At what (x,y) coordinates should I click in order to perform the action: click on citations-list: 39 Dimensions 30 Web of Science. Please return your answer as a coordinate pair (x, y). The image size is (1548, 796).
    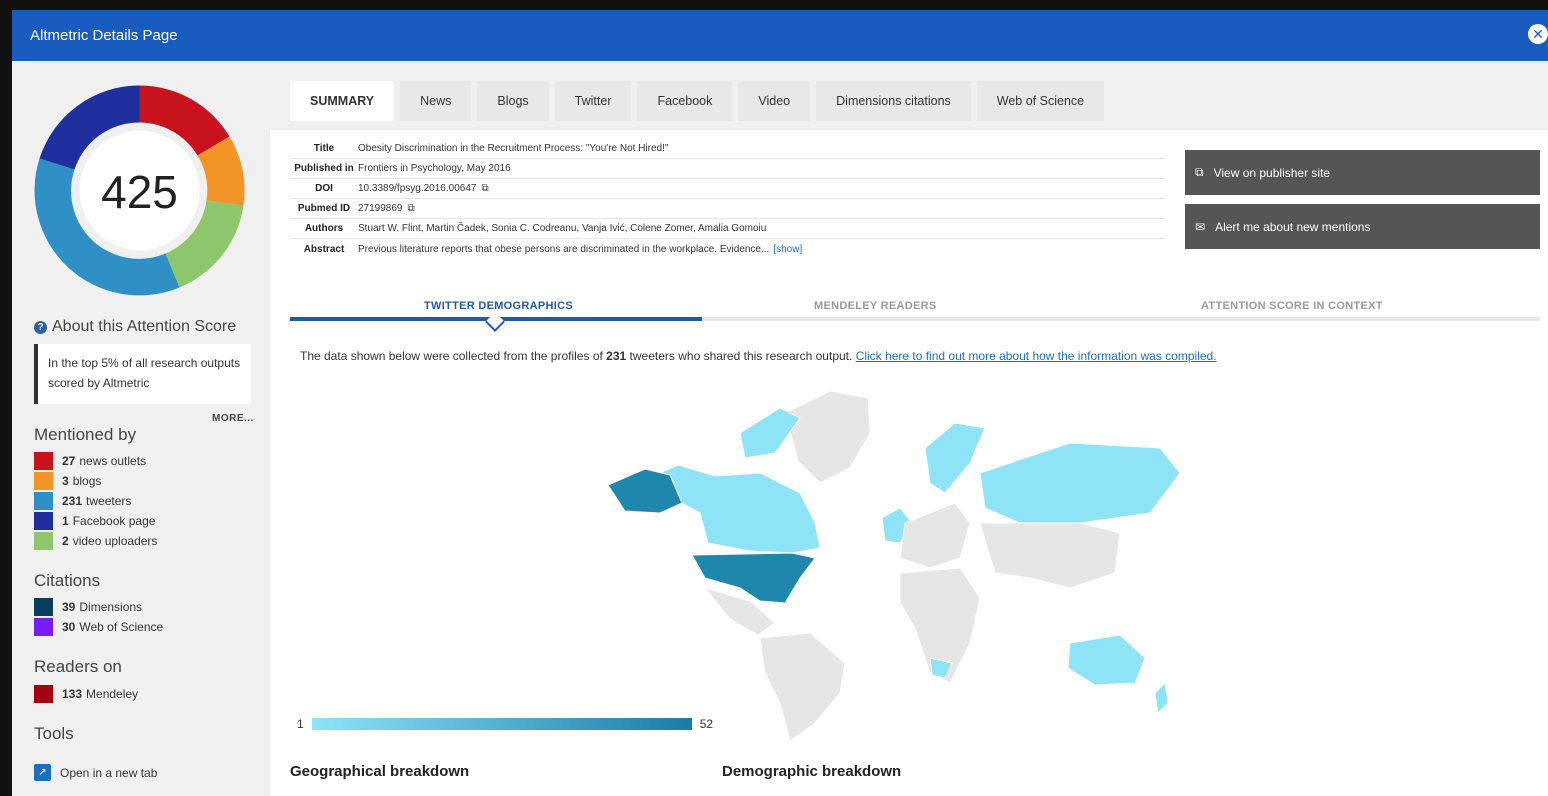
    Looking at the image, I should click on (98, 617).